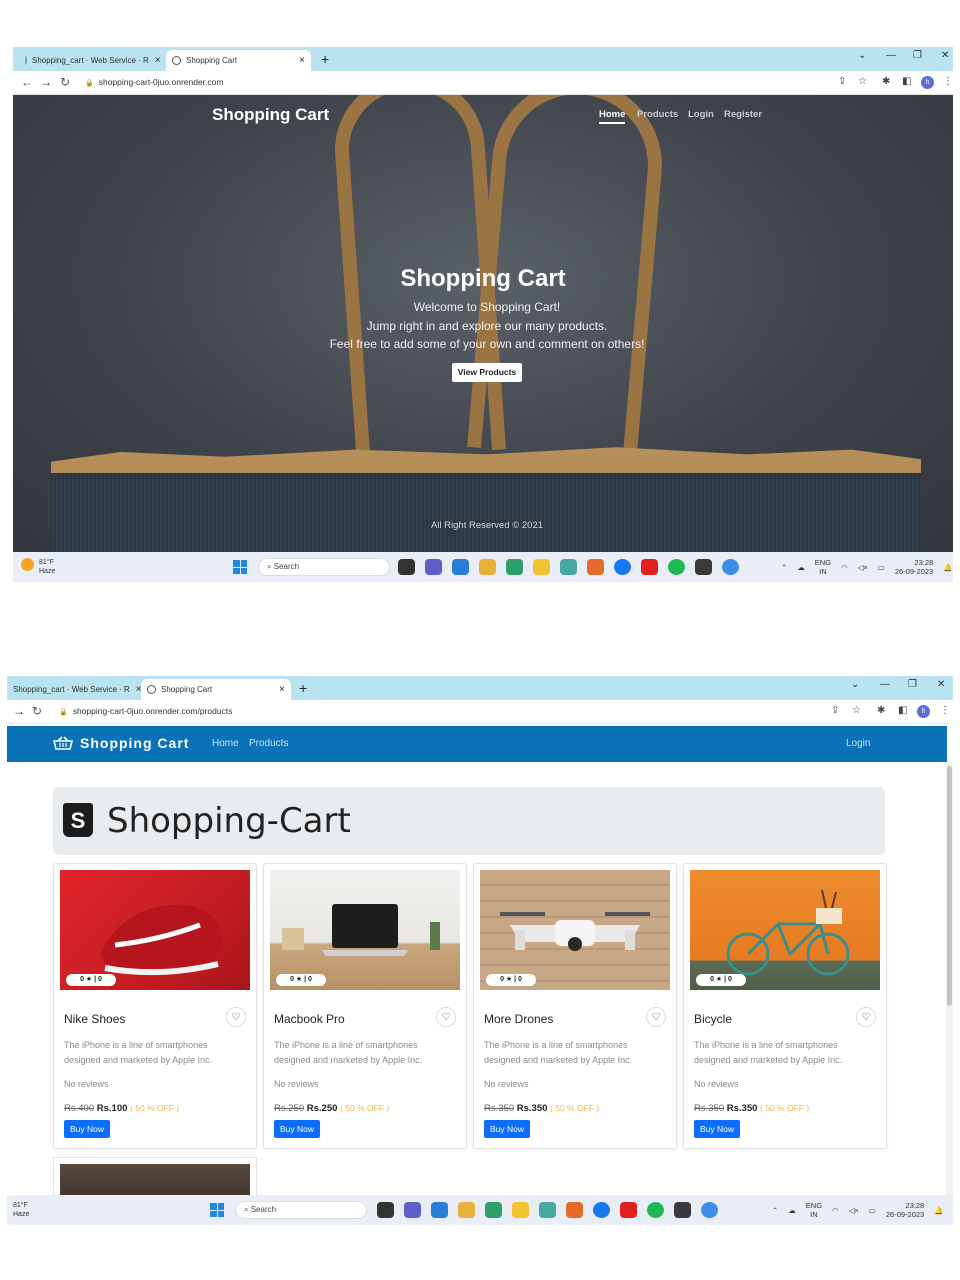 Image resolution: width=960 pixels, height=1280 pixels. I want to click on scrollbar-thumb, so click(949, 886).